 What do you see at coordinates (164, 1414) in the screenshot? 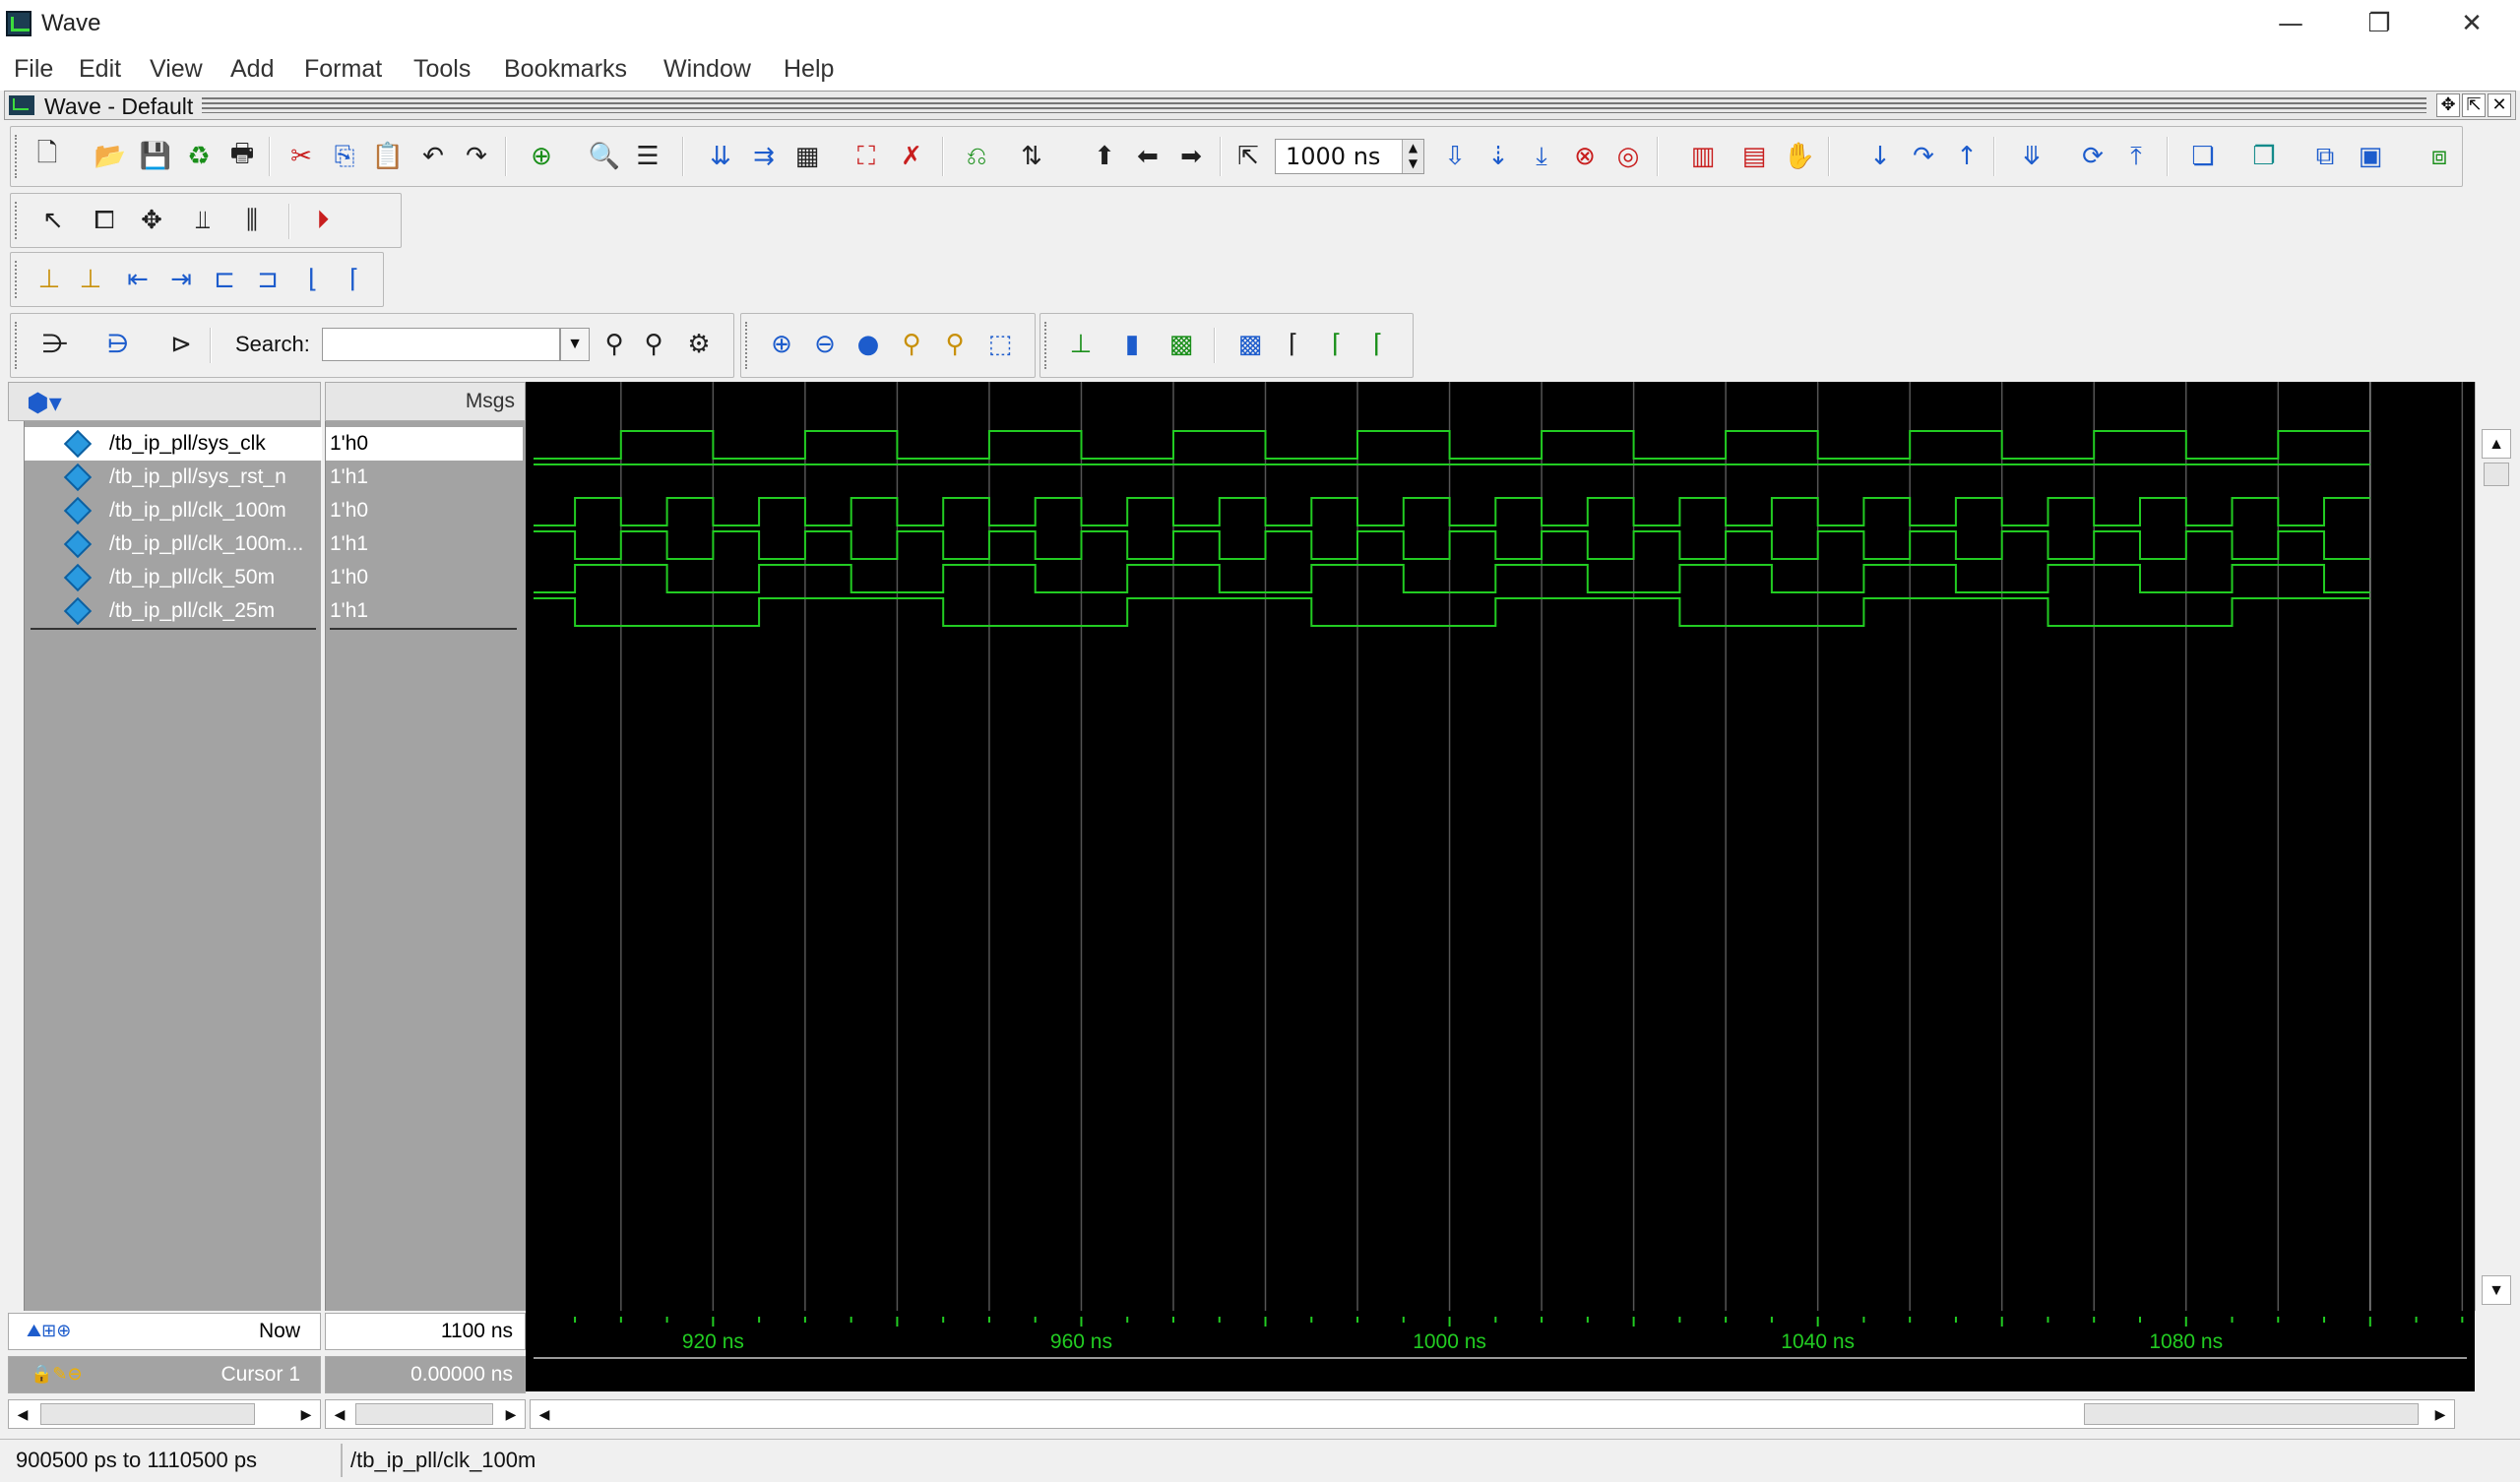
I see `name-pane-hscroll: ◀ ▶` at bounding box center [164, 1414].